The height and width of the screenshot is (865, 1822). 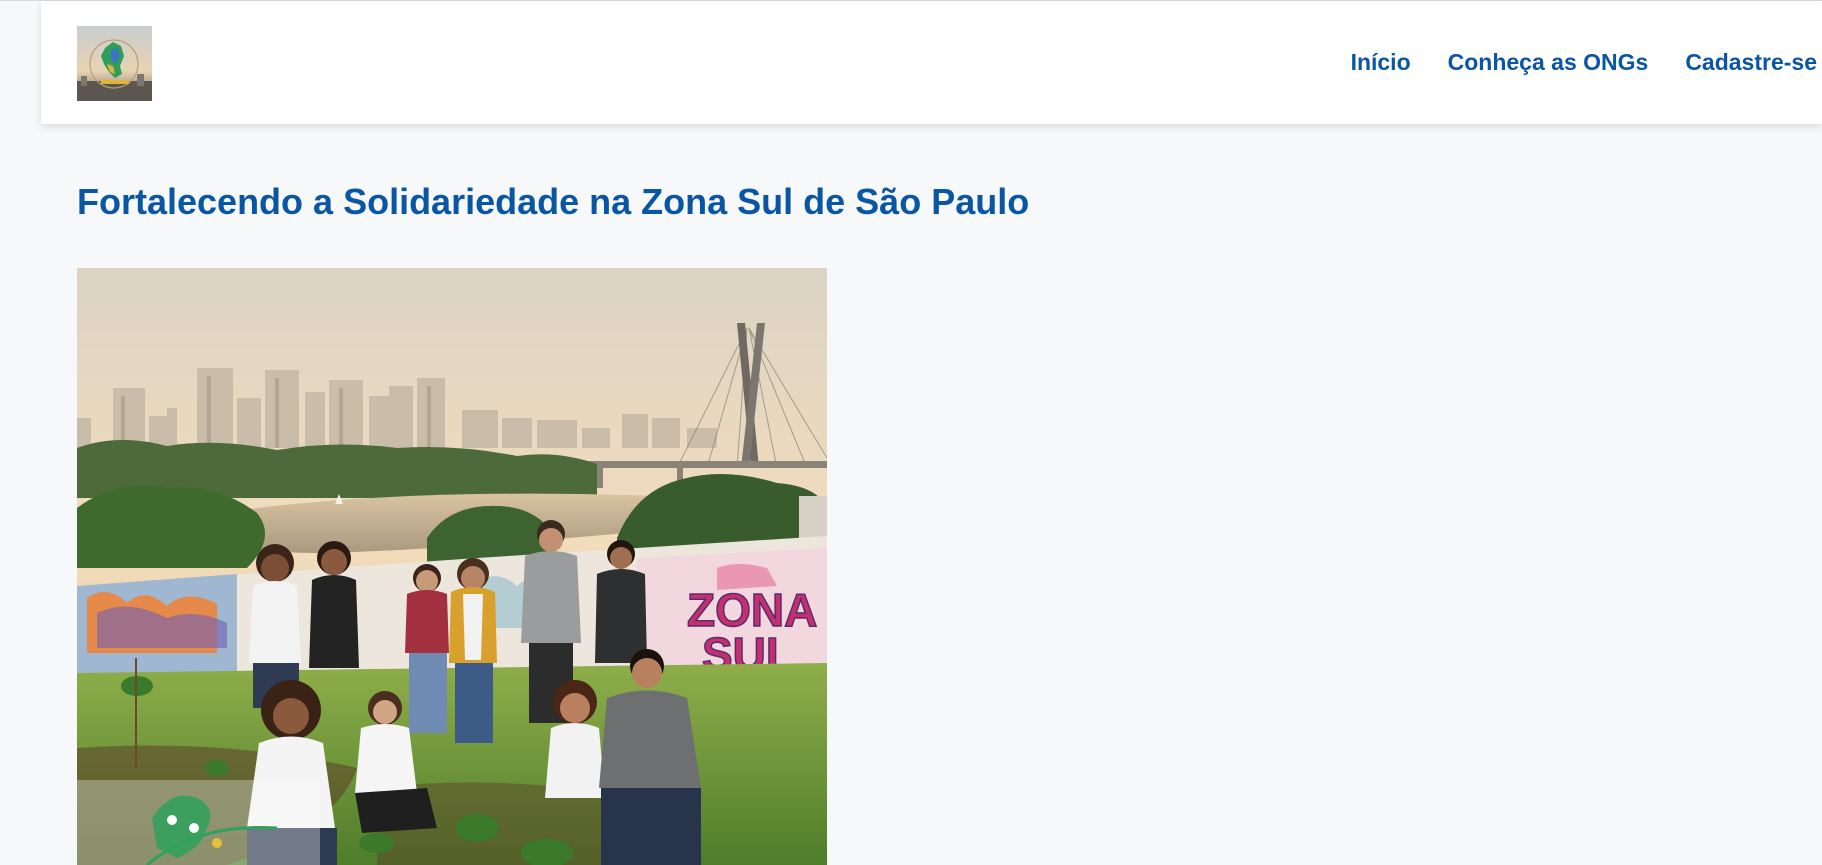 What do you see at coordinates (931, 62) in the screenshot?
I see `site-header: Início Conheça as ONGs Cadastre-se` at bounding box center [931, 62].